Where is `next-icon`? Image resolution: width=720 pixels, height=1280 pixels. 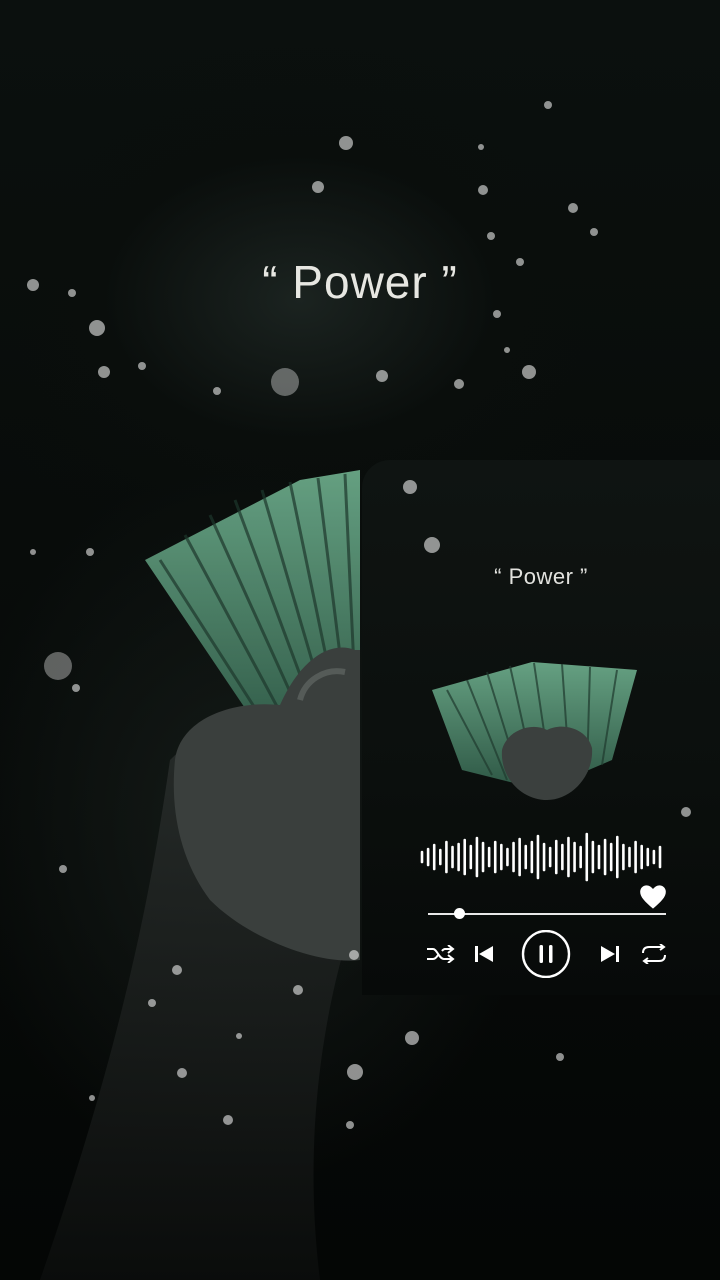 next-icon is located at coordinates (610, 954).